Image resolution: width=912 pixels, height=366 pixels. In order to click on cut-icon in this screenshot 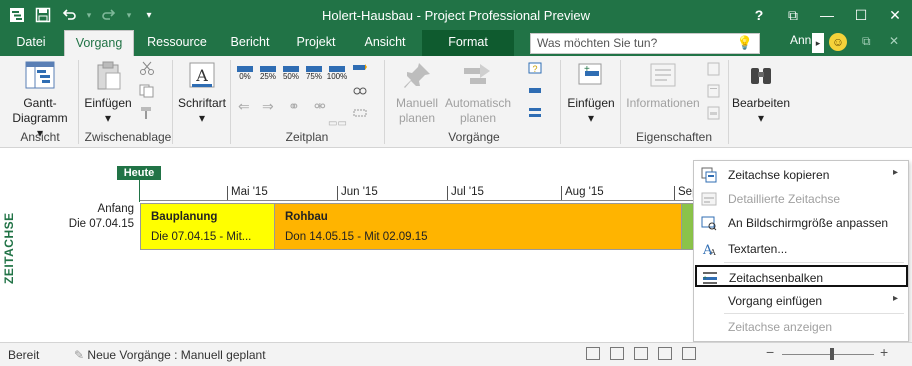, I will do `click(147, 68)`.